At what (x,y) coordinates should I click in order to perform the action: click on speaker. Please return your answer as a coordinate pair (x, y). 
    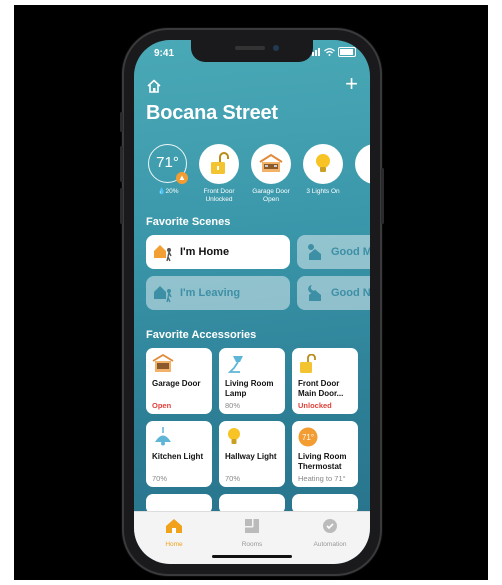
    Looking at the image, I should click on (250, 48).